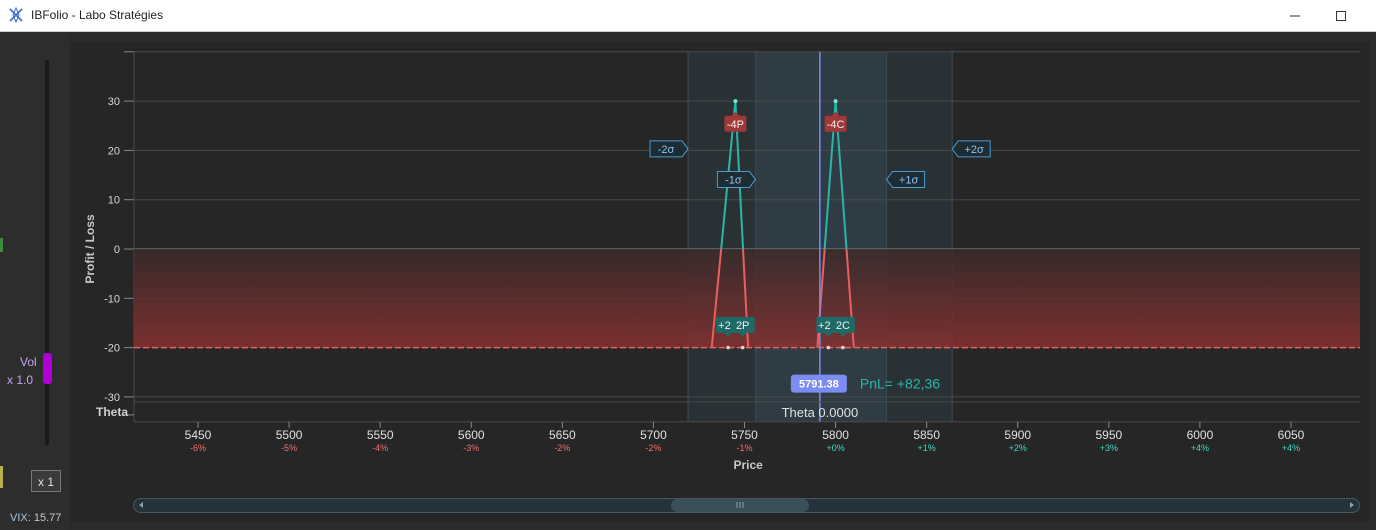 The image size is (1376, 530). Describe the element at coordinates (16, 15) in the screenshot. I see `ibfolio-logo-icon` at that location.